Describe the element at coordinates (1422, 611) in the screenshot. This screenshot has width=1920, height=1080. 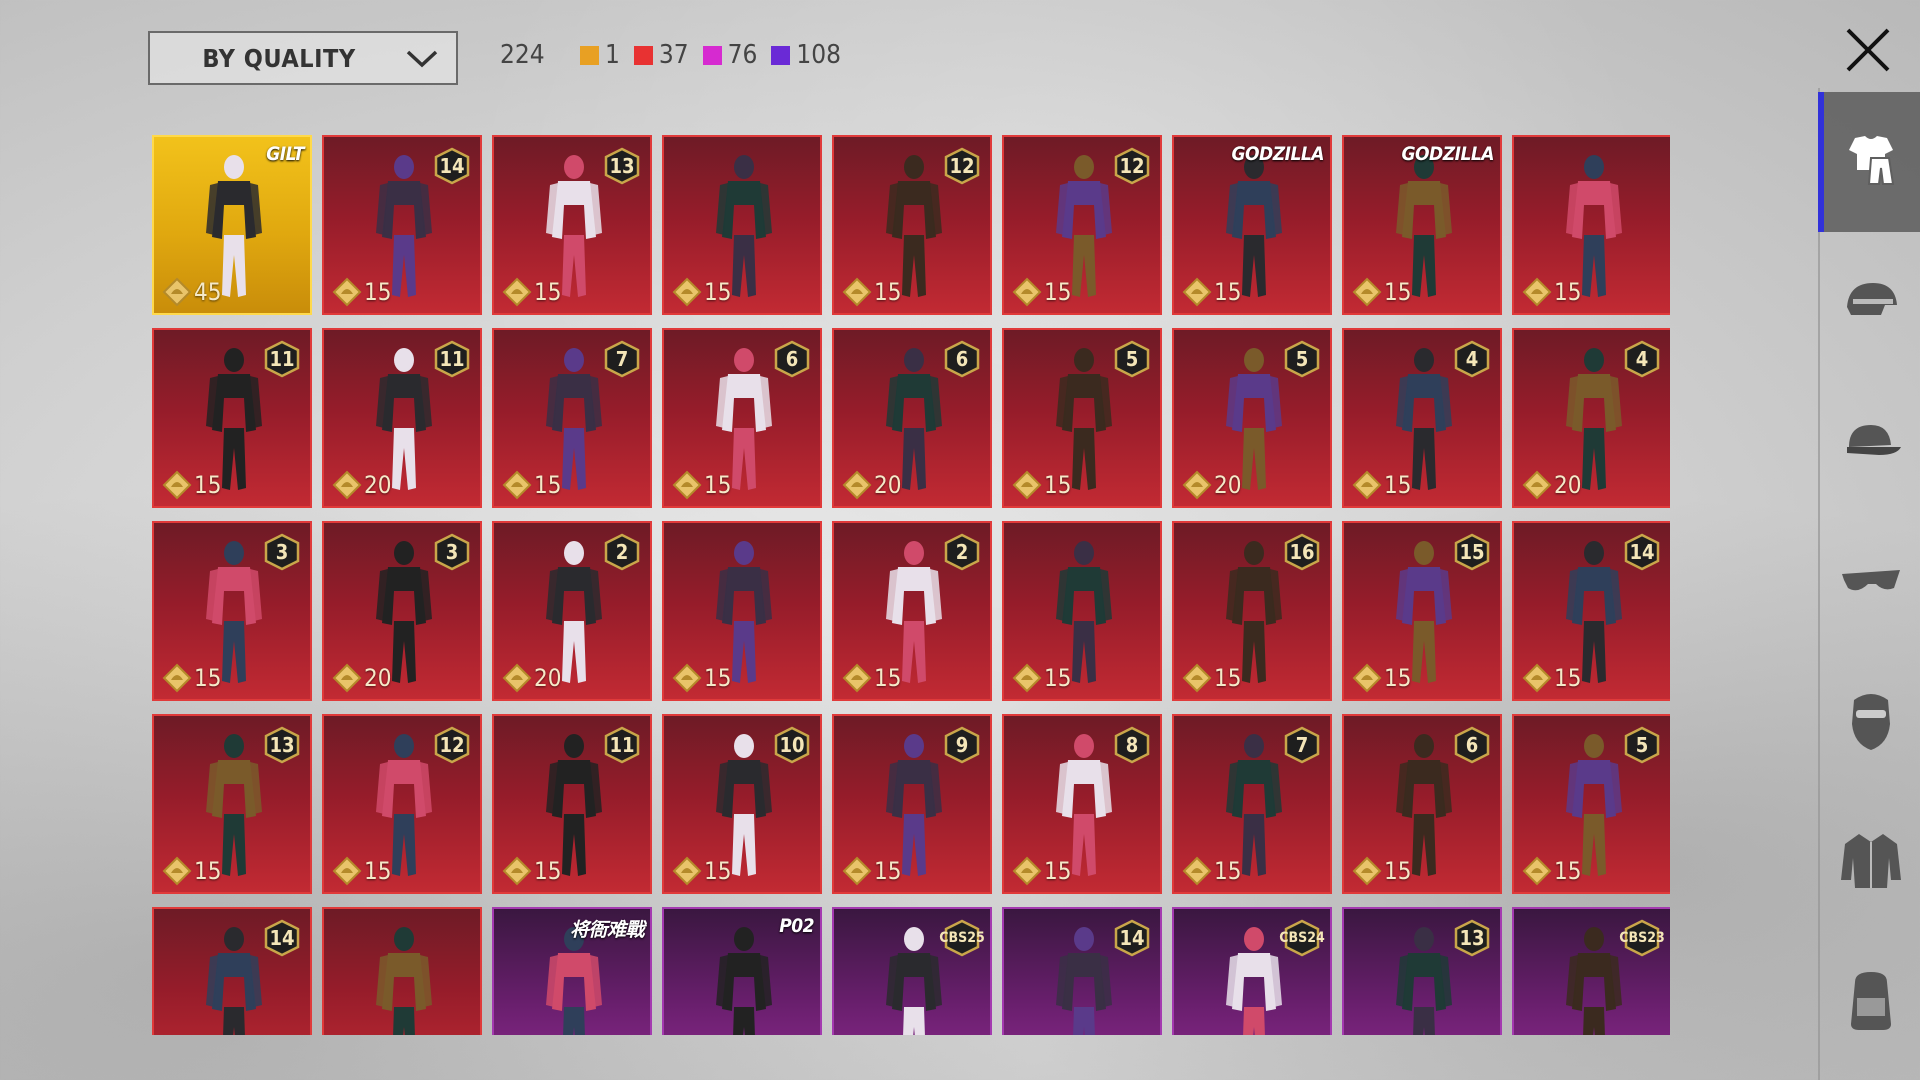
I see `outfit-tile: 15 15` at that location.